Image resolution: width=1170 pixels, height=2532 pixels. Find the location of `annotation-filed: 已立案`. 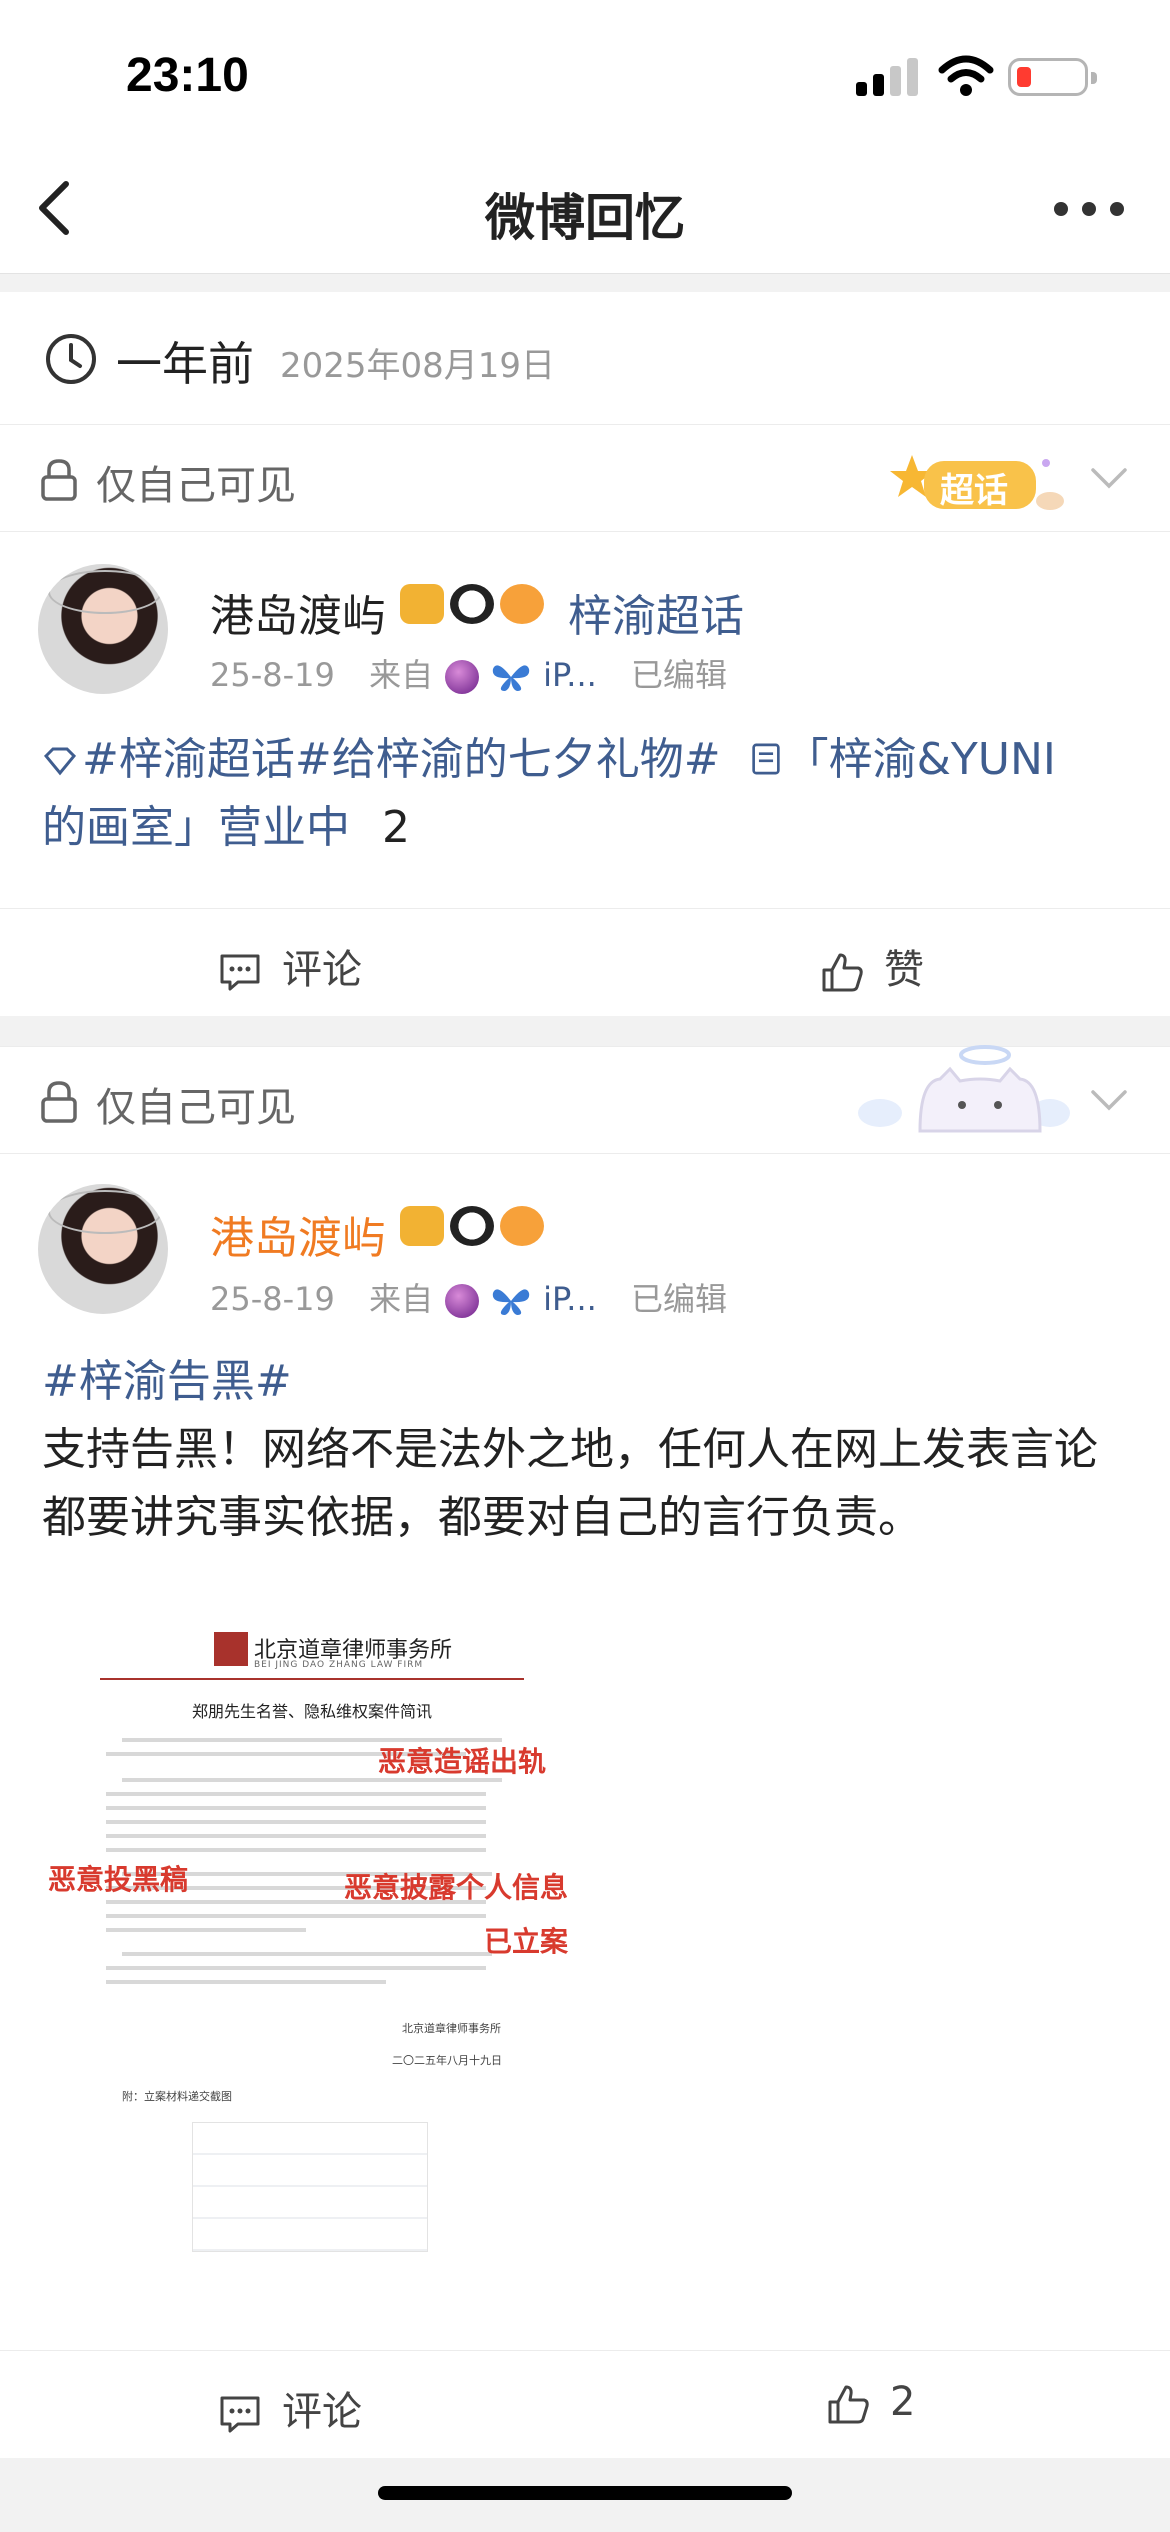

annotation-filed: 已立案 is located at coordinates (526, 1941).